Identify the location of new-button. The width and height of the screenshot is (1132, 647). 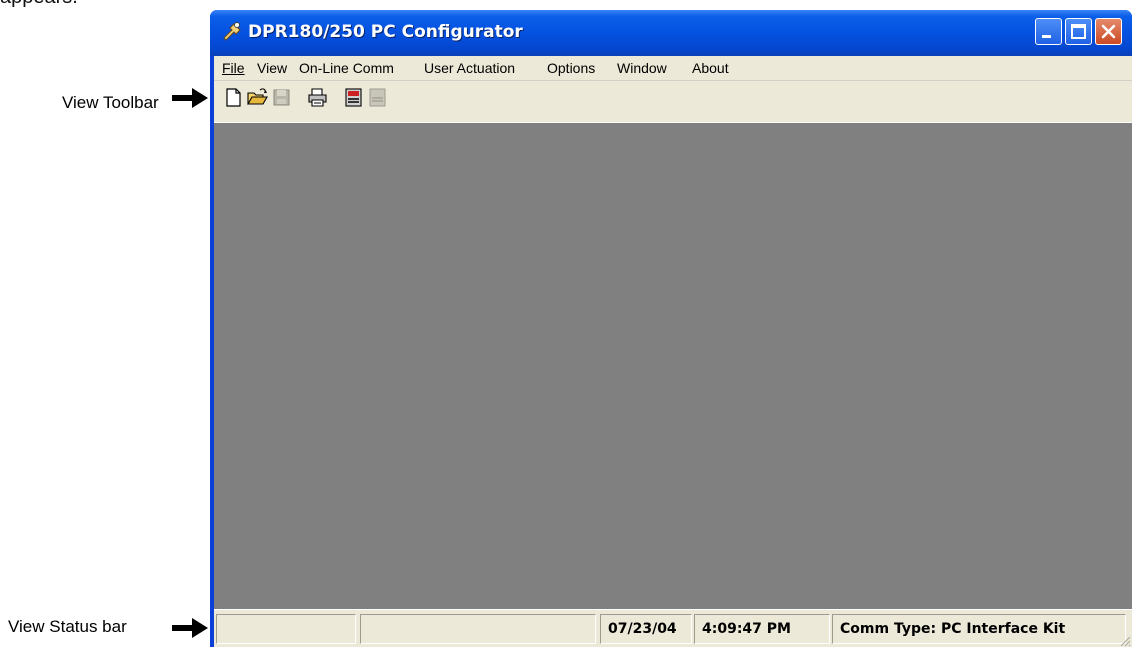
(233, 97).